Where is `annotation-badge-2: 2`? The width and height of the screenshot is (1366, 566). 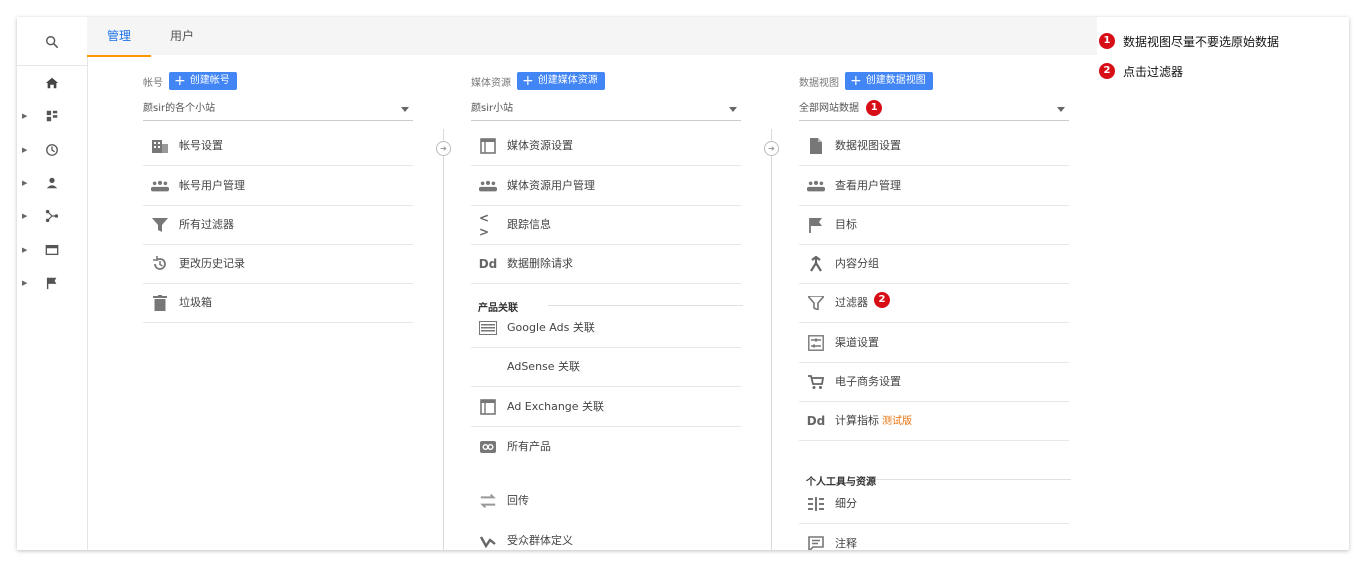 annotation-badge-2: 2 is located at coordinates (882, 300).